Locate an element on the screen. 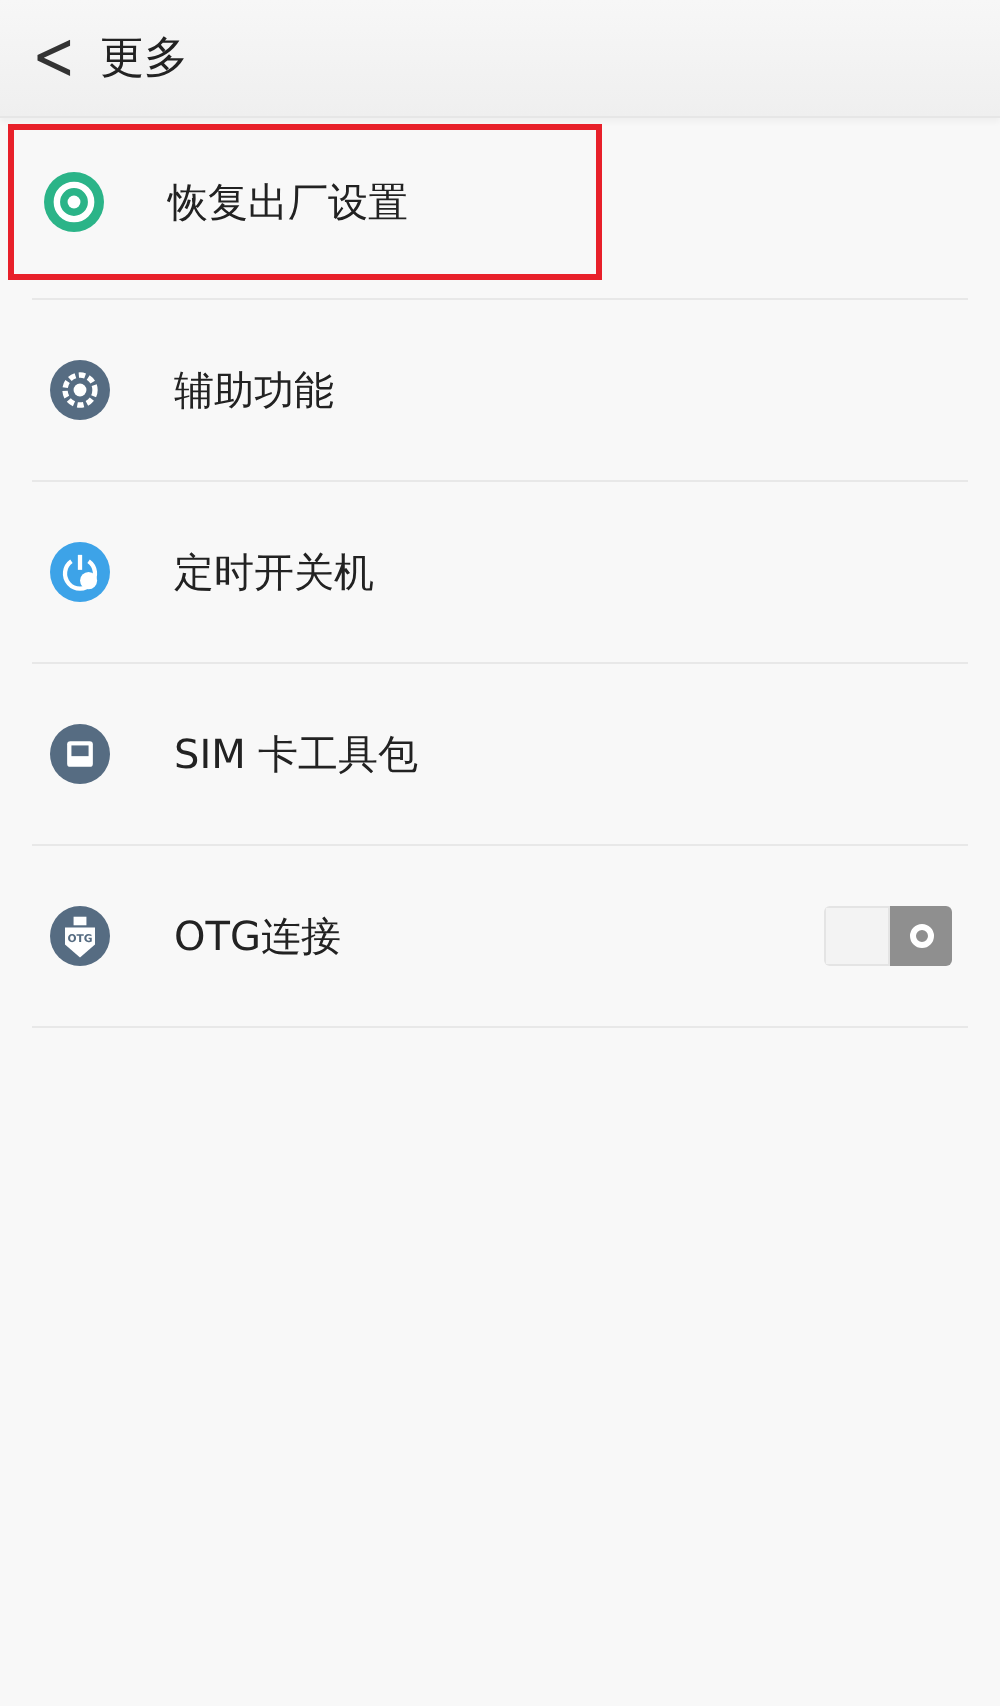  setting-label: 定时开关机 is located at coordinates (274, 572).